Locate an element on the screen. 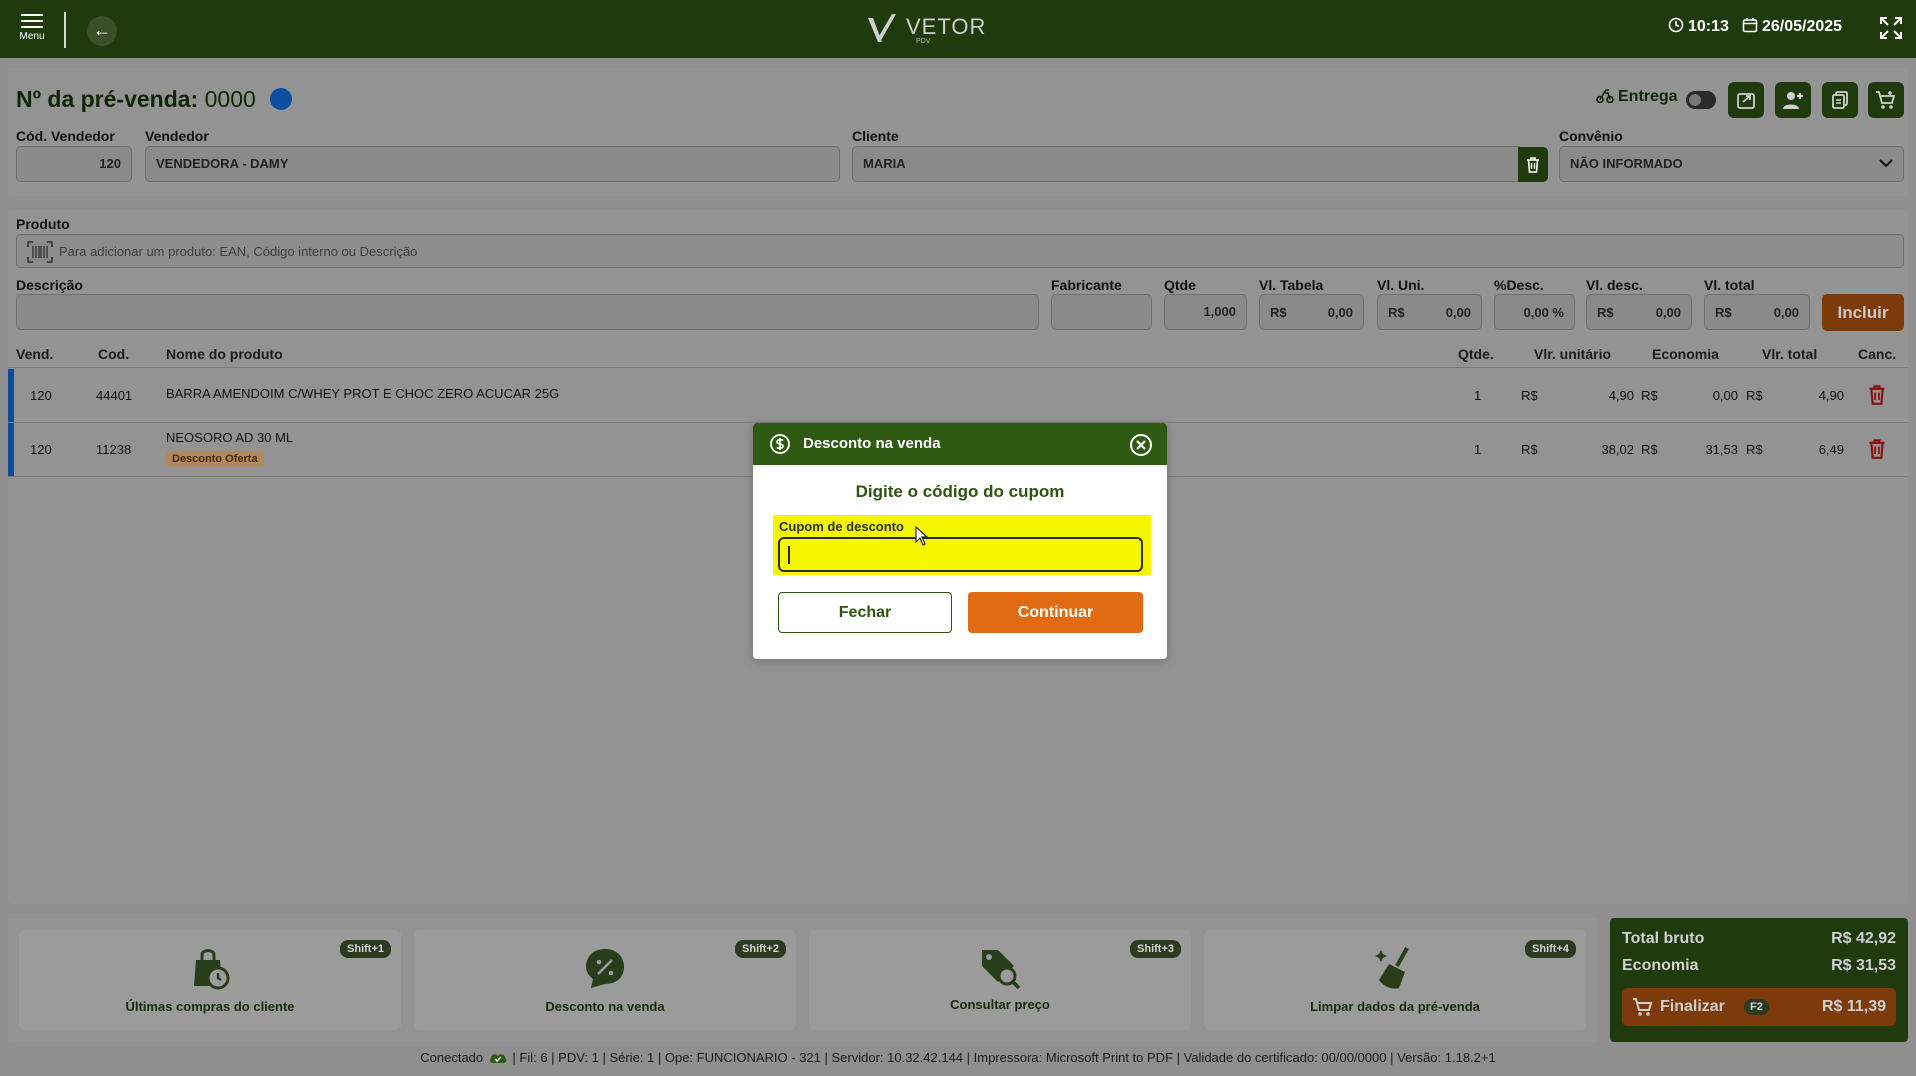  clock-icon is located at coordinates (1676, 27).